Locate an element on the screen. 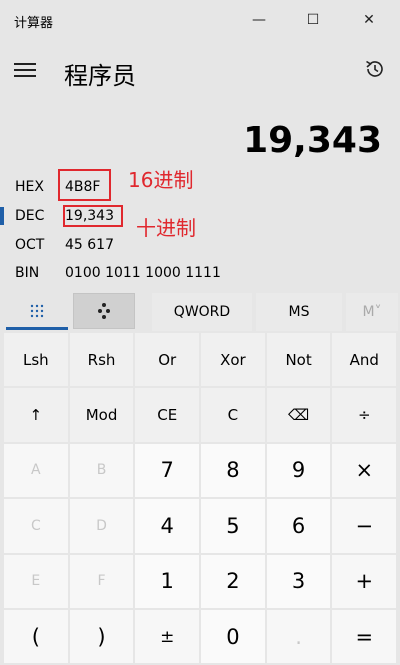 This screenshot has height=665, width=400. key-f: F is located at coordinates (101, 581).